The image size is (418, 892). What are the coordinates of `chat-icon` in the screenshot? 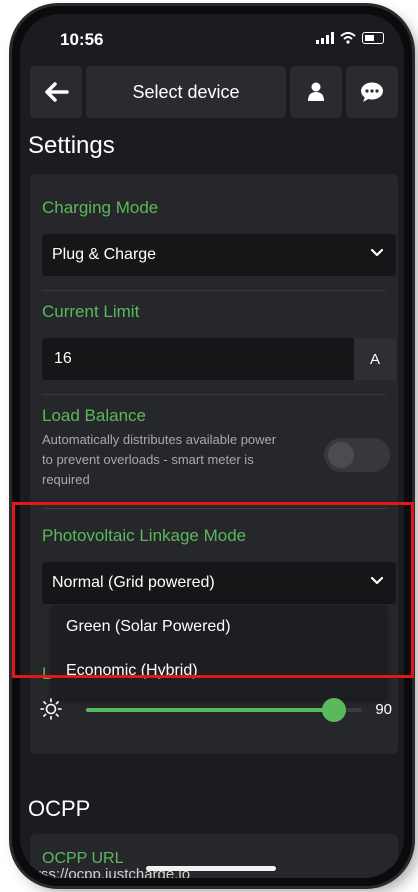 It's located at (372, 92).